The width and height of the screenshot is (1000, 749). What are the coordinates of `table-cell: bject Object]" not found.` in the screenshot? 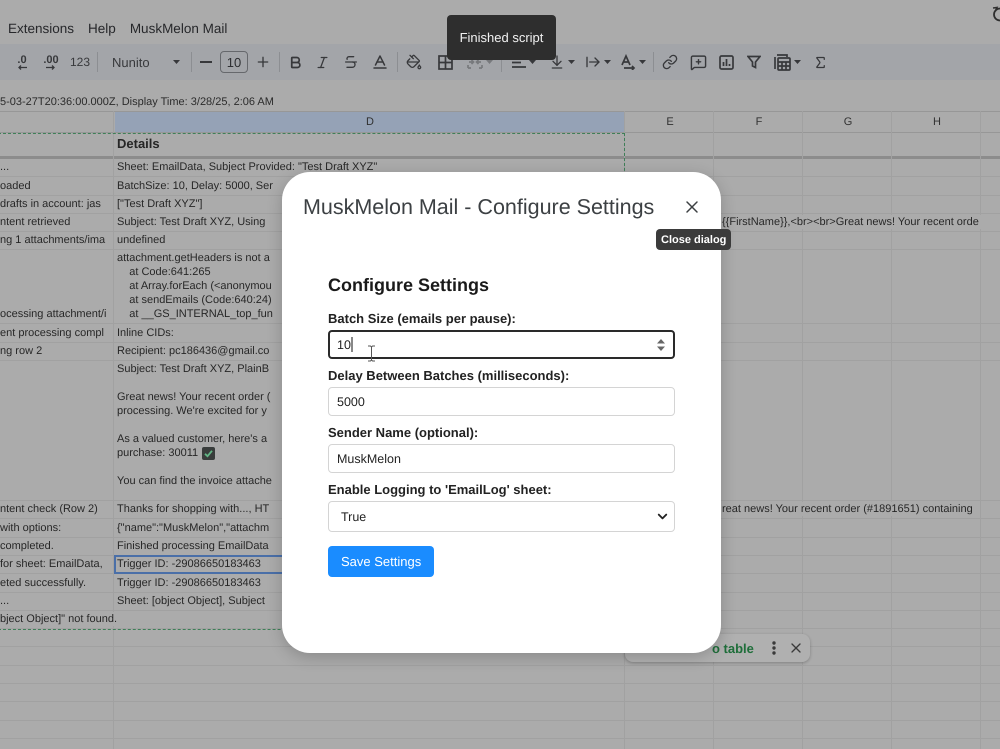 It's located at (60, 619).